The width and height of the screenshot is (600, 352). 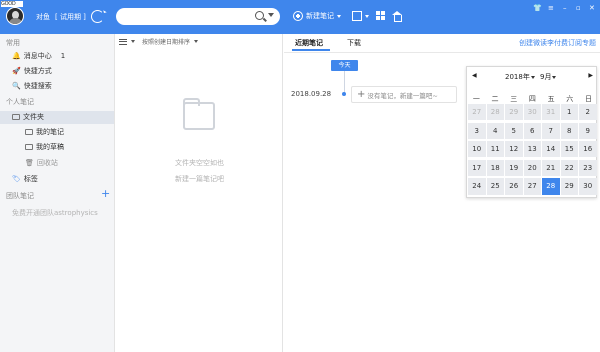 What do you see at coordinates (16, 71) in the screenshot?
I see `rocket-icon: 🚀` at bounding box center [16, 71].